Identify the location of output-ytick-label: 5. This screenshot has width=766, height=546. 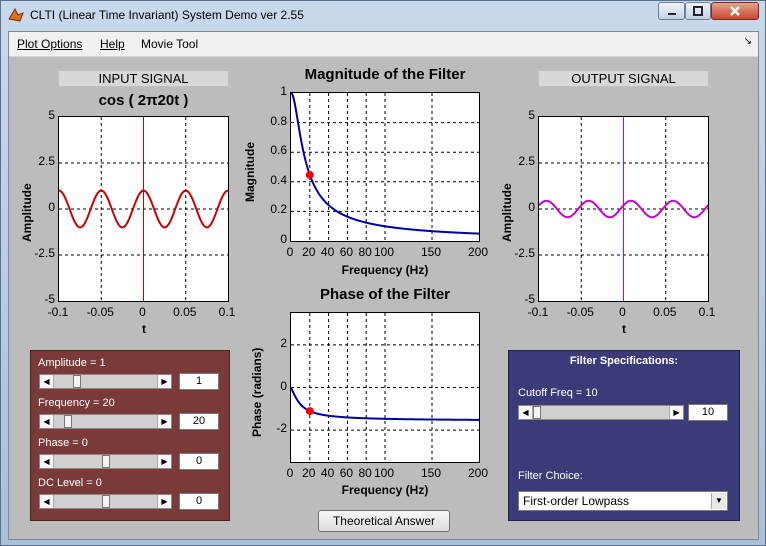
(531, 115).